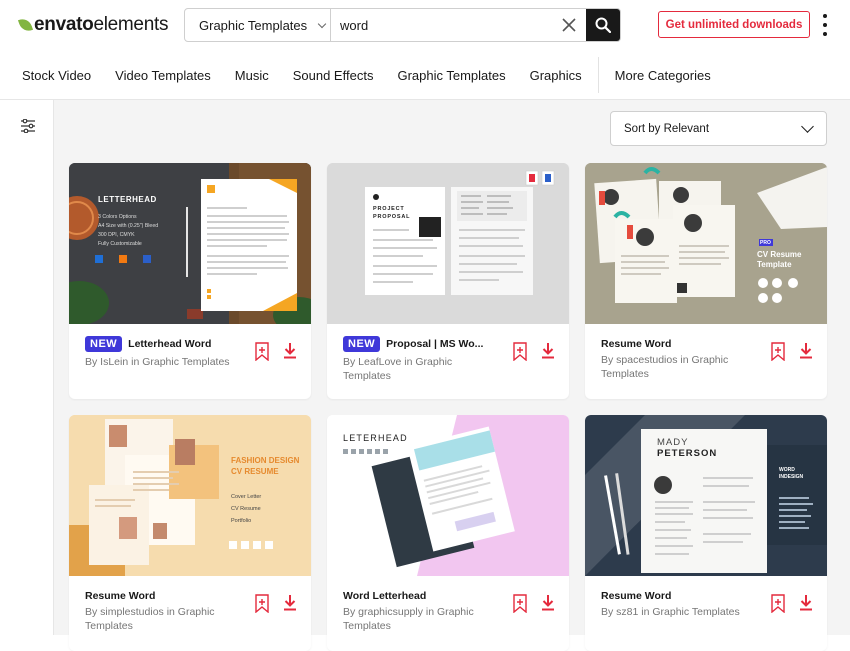 This screenshot has height=651, width=850. What do you see at coordinates (128, 226) in the screenshot?
I see `thumb-feature: A4 Size with (0.25") Bleed` at bounding box center [128, 226].